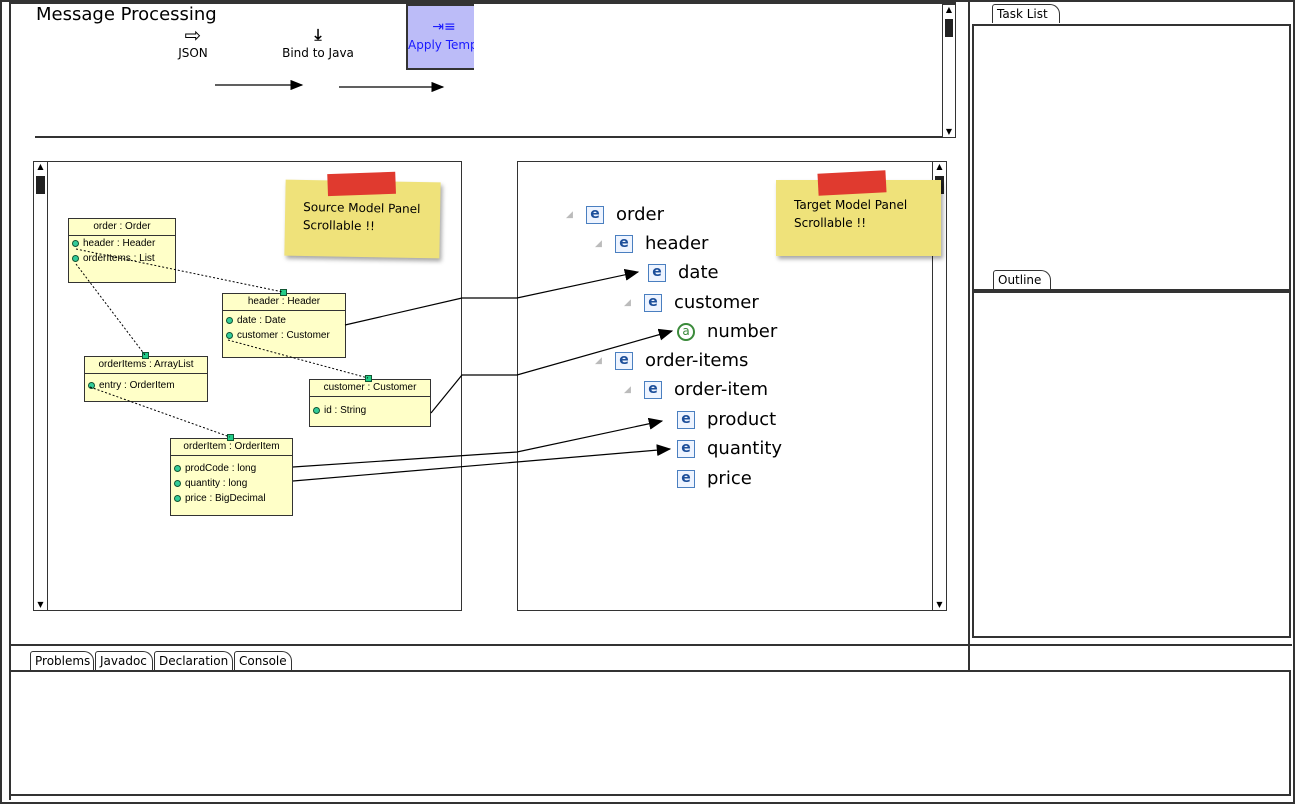 This screenshot has width=1295, height=804. Describe the element at coordinates (231, 447) in the screenshot. I see `class-title: orderItem : OrderItem` at that location.